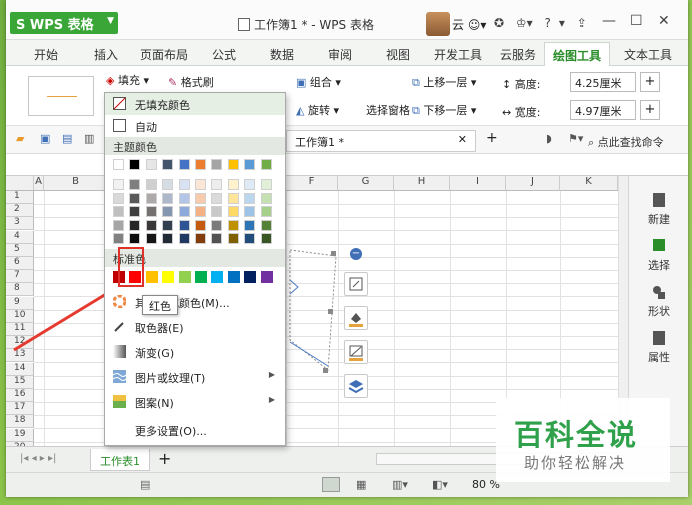  I want to click on flag-icon: ⚑▾, so click(575, 138).